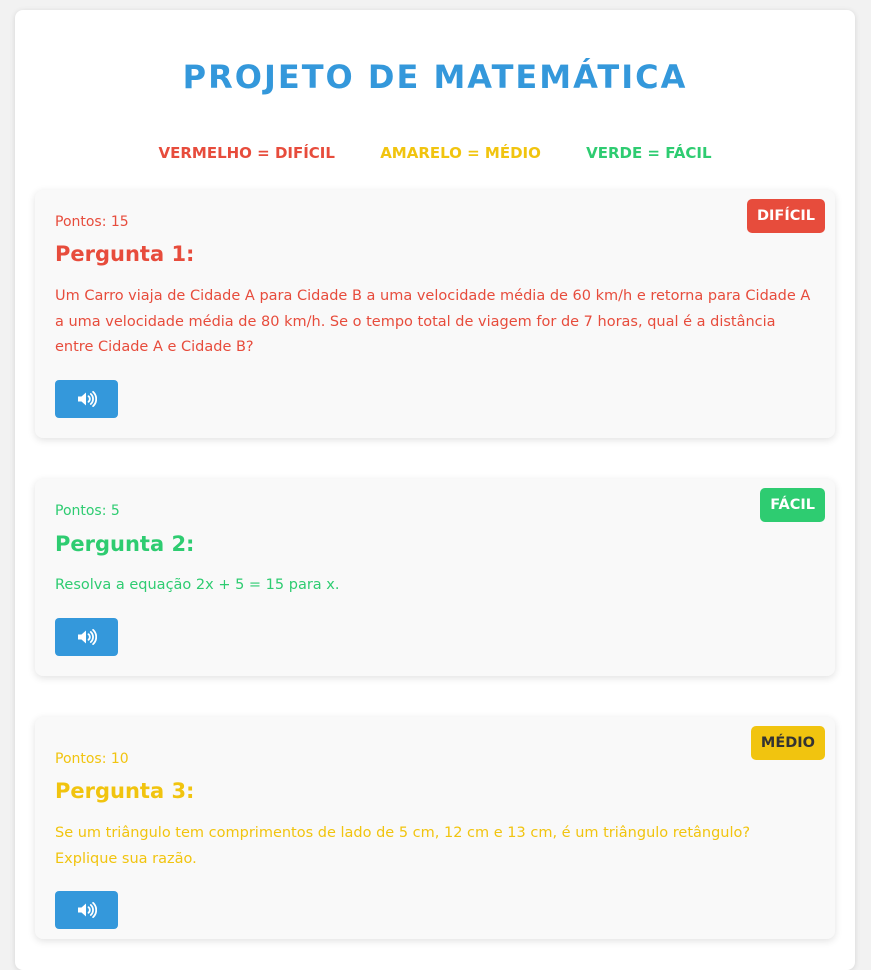  What do you see at coordinates (87, 511) in the screenshot?
I see `points-label: Pontos: 5` at bounding box center [87, 511].